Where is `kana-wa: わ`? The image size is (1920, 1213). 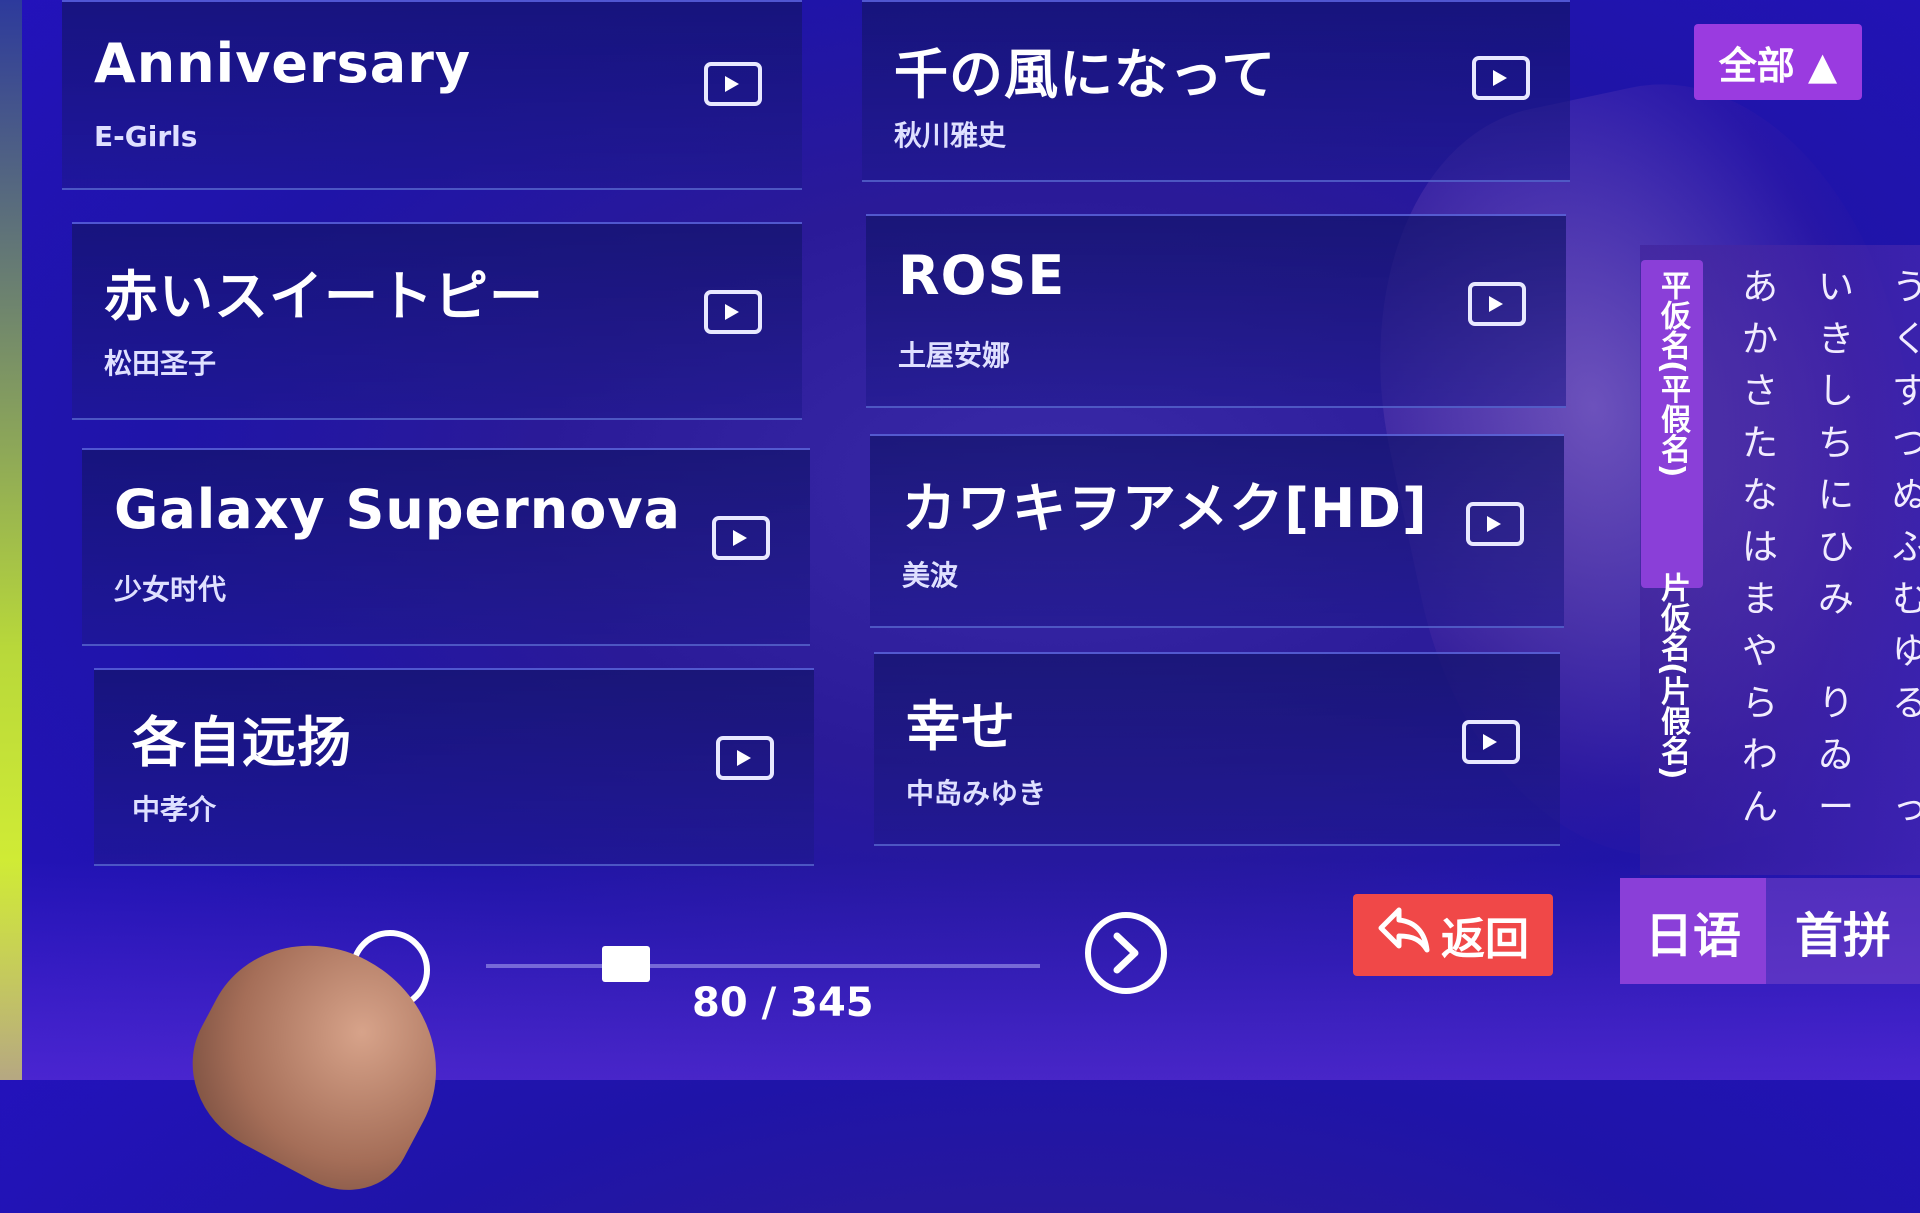
kana-wa: わ is located at coordinates (1760, 756).